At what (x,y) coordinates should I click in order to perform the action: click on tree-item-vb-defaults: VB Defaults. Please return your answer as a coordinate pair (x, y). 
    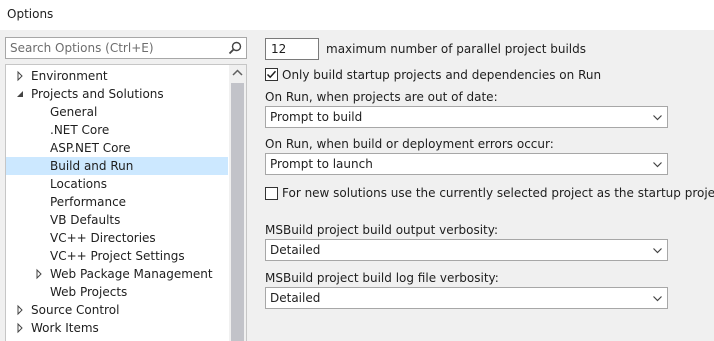
    Looking at the image, I should click on (117, 220).